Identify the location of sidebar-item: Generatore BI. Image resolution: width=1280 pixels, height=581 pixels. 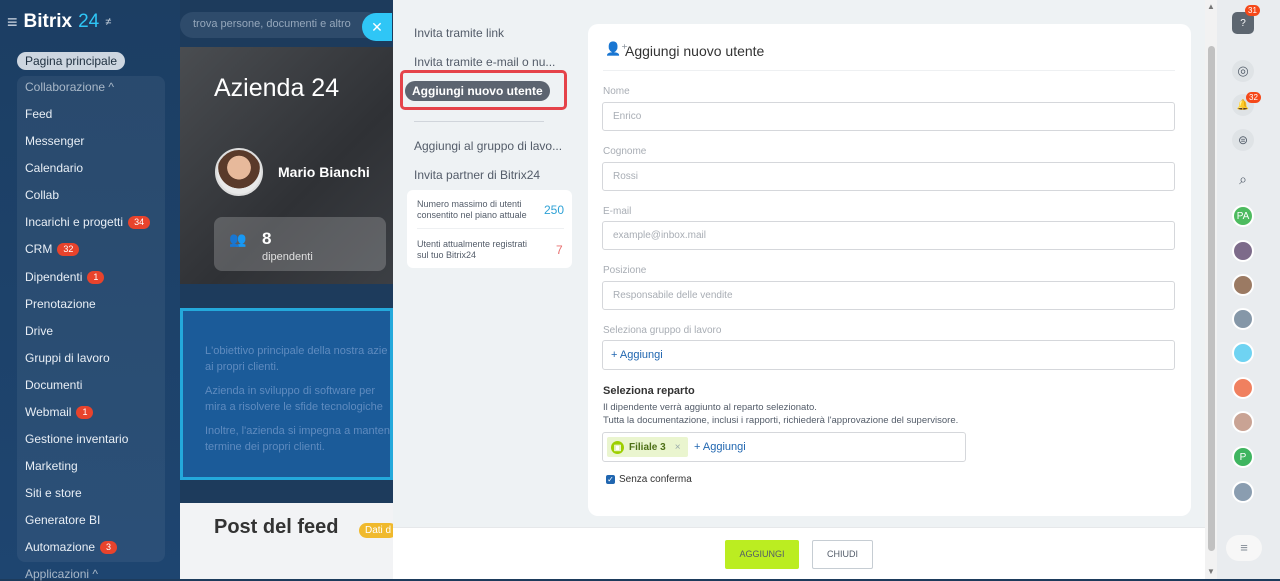
(62, 520).